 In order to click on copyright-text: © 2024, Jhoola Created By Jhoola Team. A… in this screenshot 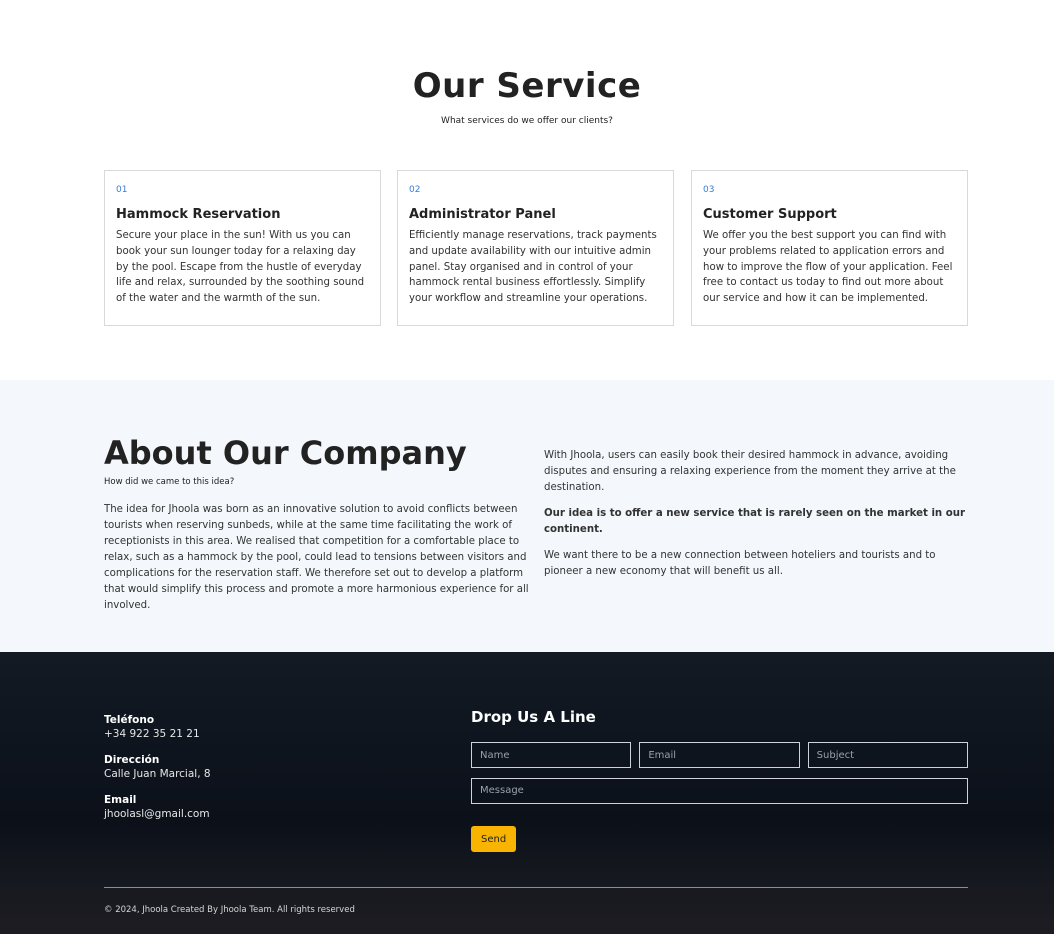, I will do `click(229, 910)`.